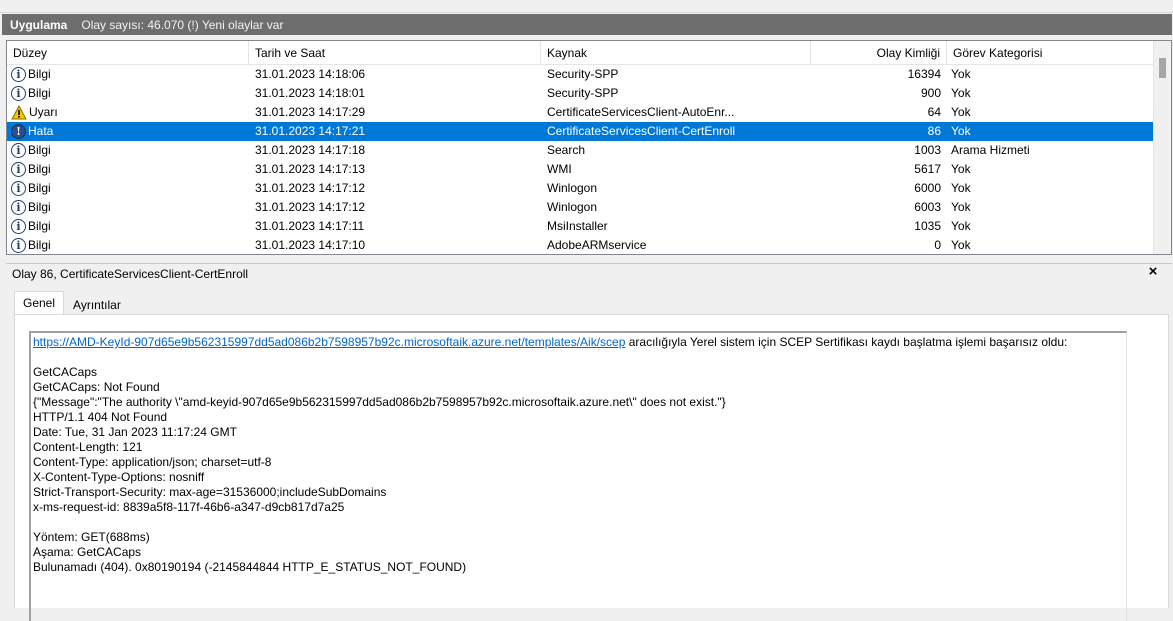 This screenshot has height=621, width=1173. Describe the element at coordinates (310, 131) in the screenshot. I see `cell-date: 31.01.2023 14:17:21` at that location.